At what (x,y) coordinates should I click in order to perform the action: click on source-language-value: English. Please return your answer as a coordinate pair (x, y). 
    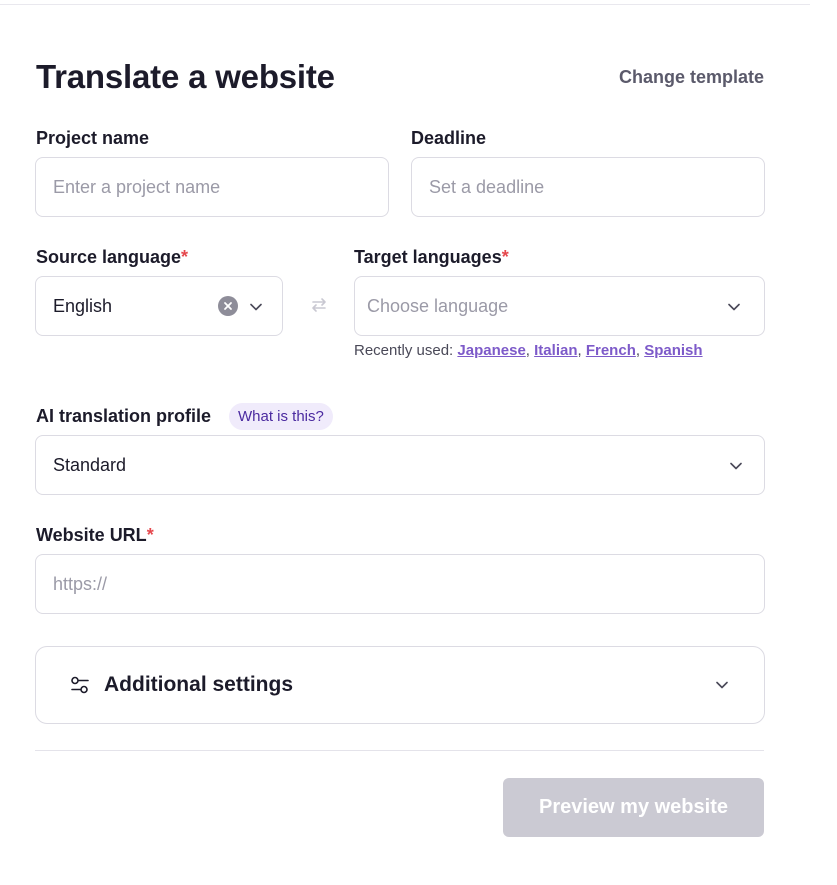
    Looking at the image, I should click on (83, 305).